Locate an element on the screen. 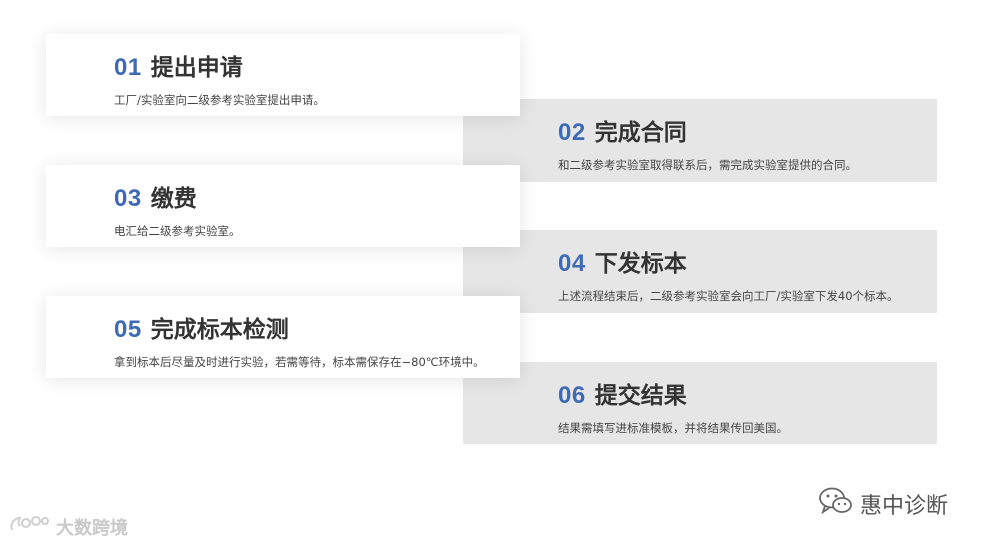 Image resolution: width=986 pixels, height=544 pixels. step-description: 和二级参考实验室取得联系后，需完成实验室提供的合同。 is located at coordinates (707, 165).